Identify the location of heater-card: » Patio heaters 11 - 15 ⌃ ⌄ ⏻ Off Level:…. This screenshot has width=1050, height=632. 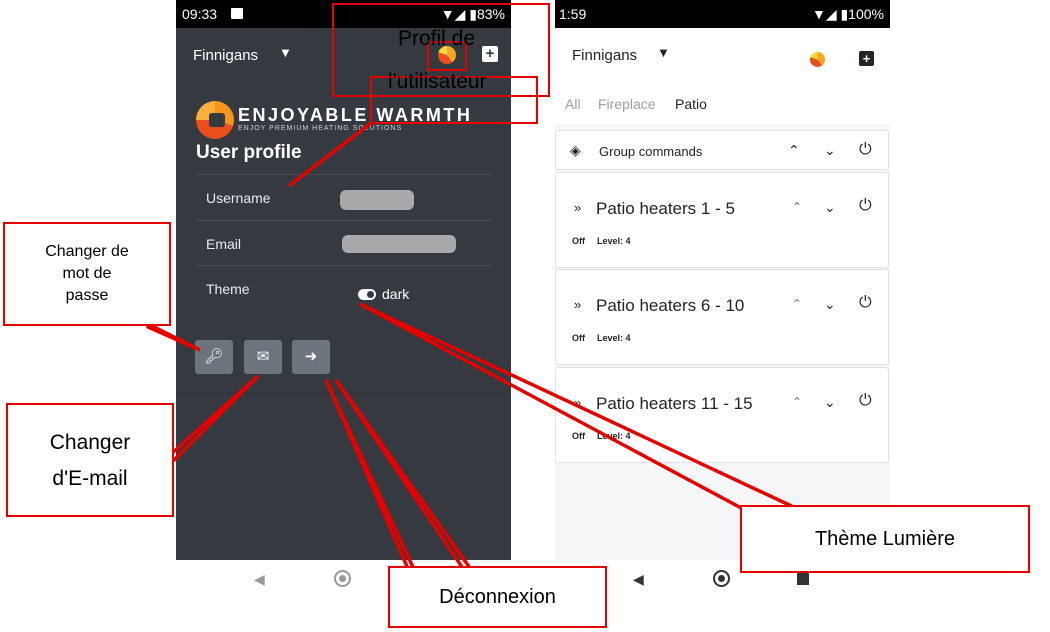
(722, 415).